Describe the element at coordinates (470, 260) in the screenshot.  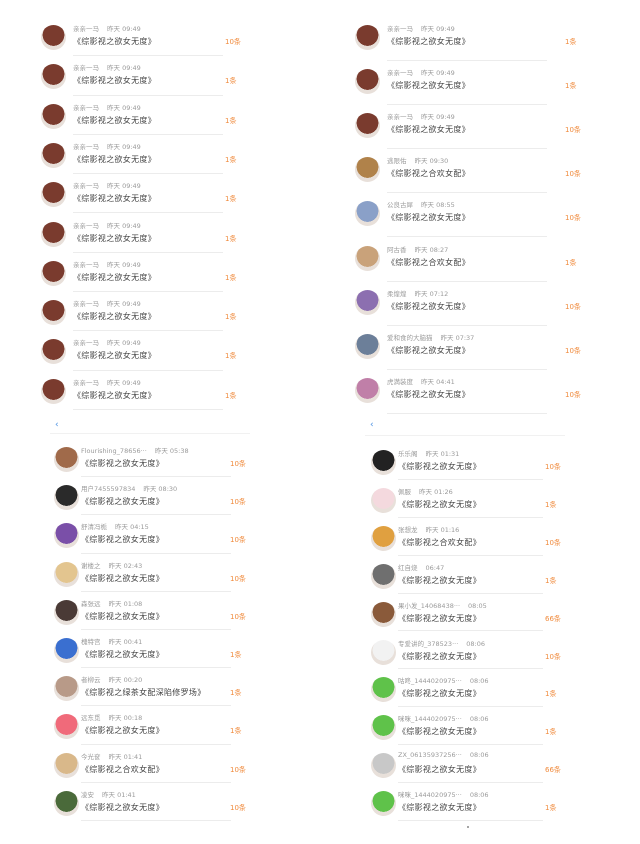
I see `message-row: 阿古香 昨天 08:27 《综影视之合欢女配》 1条` at that location.